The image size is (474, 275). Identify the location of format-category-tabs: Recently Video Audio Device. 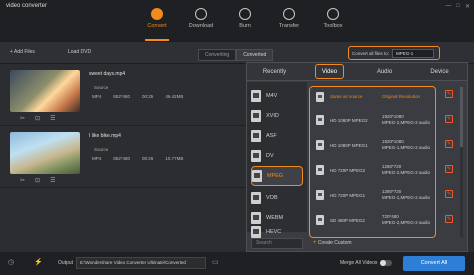
(357, 72).